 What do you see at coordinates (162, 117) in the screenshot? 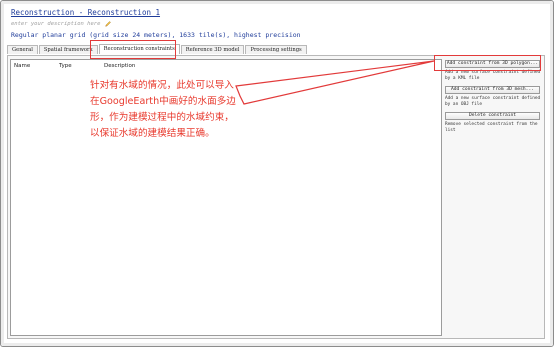
I see `annotation-line: 形，作为建模过程中的水域约束，` at bounding box center [162, 117].